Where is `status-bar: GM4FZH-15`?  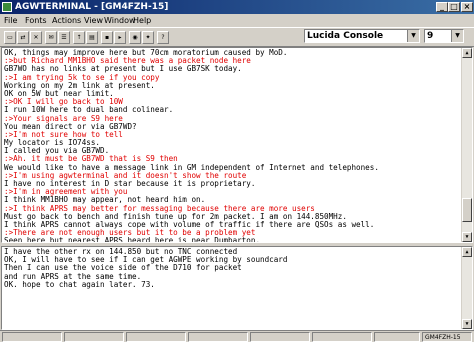
status-bar: GM4FZH-15 is located at coordinates (237, 336).